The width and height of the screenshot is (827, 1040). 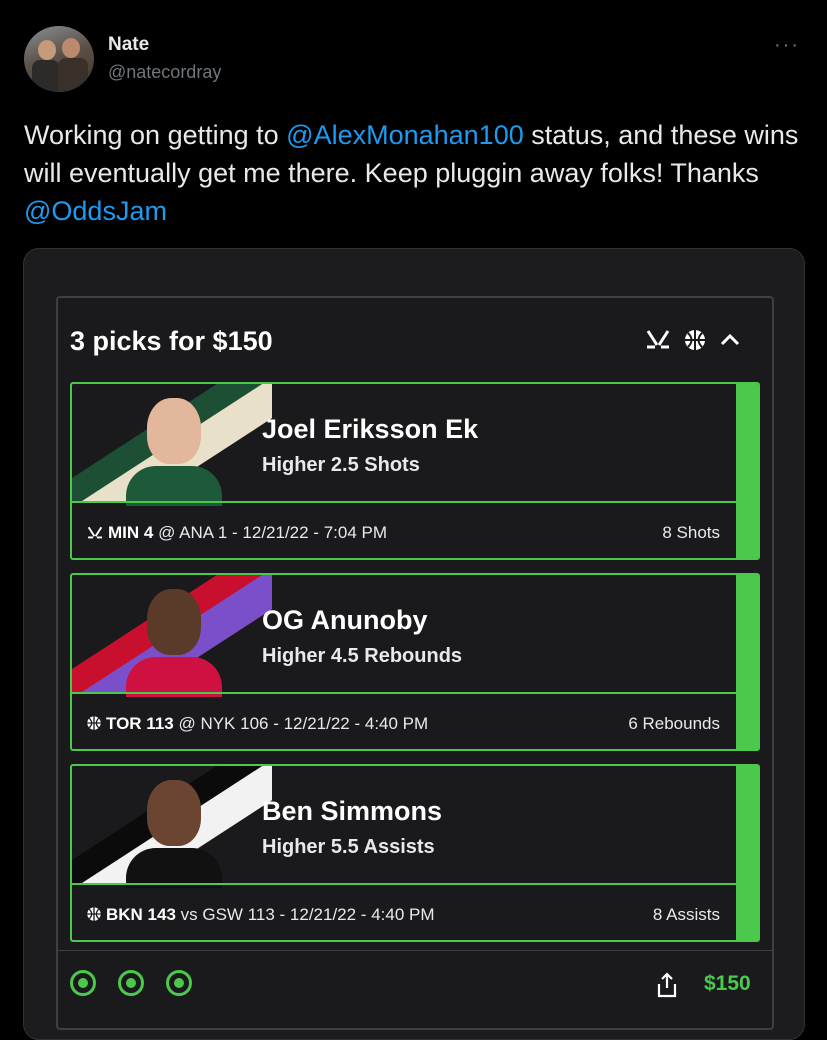 I want to click on matchup-text: @ ANA 1 - 12/21/22 - 7:04 PM, so click(x=270, y=532).